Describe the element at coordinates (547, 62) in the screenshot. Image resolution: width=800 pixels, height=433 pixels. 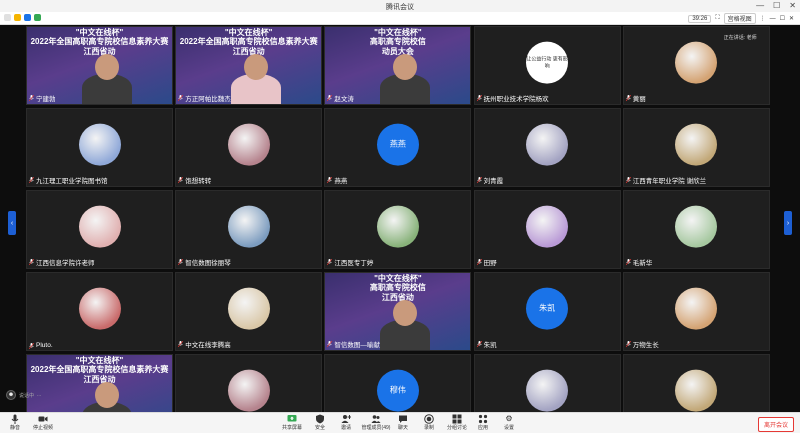
I see `participant-avatar: 让公益行动 更有影响` at that location.